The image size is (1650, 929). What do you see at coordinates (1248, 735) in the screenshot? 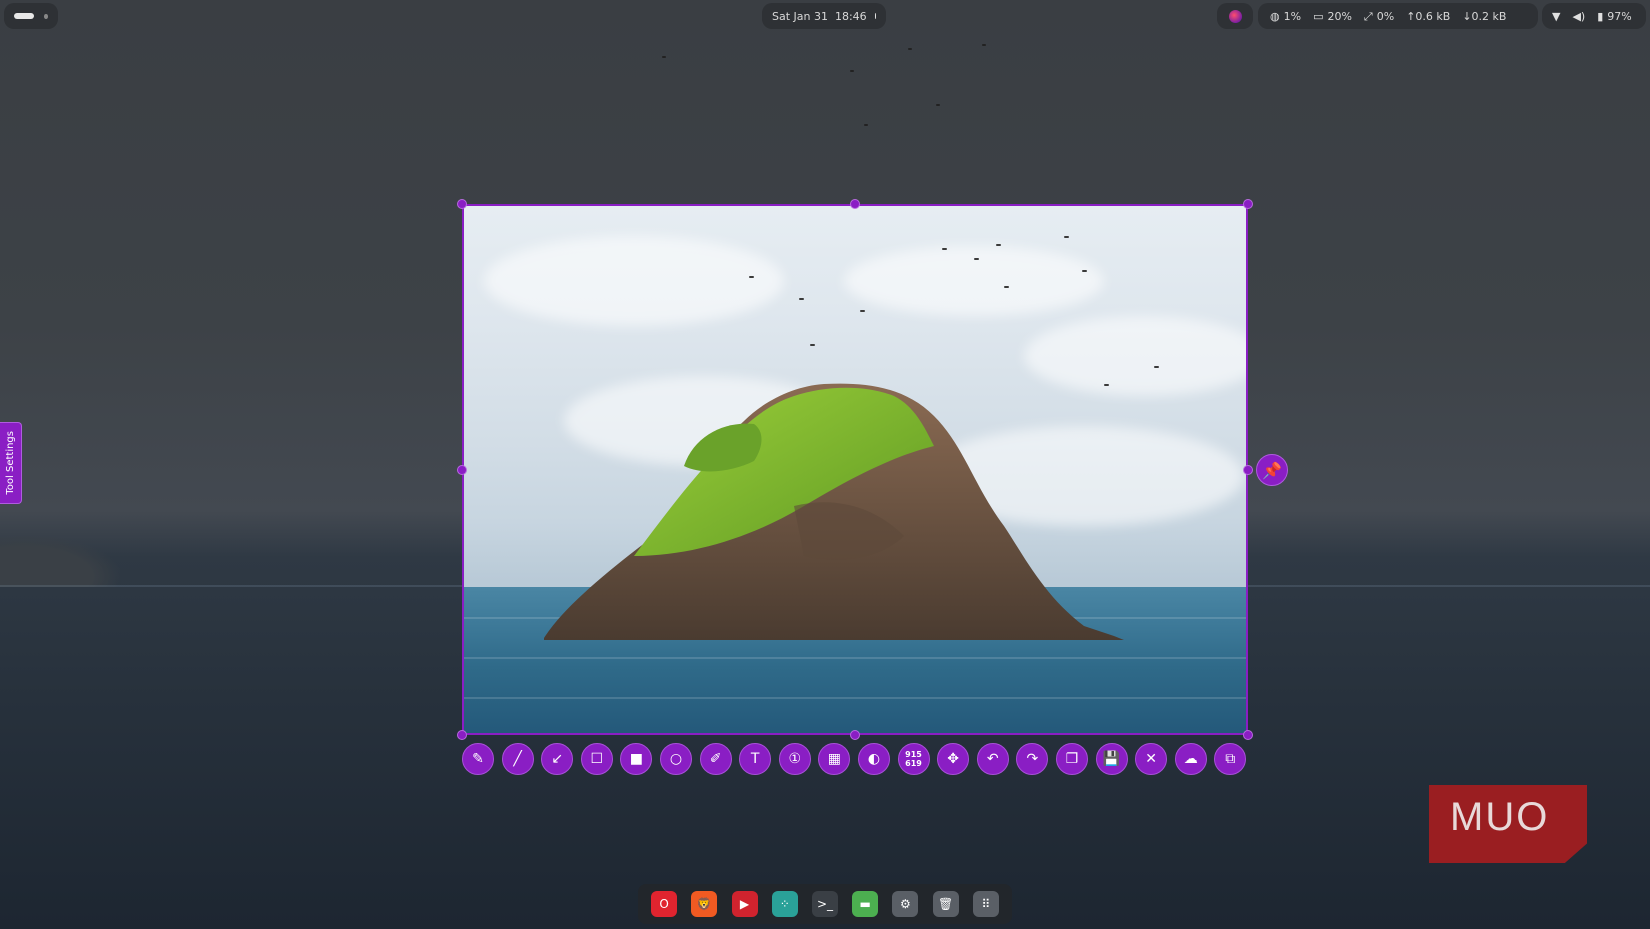
I see `resize-handle-bottom-right` at bounding box center [1248, 735].